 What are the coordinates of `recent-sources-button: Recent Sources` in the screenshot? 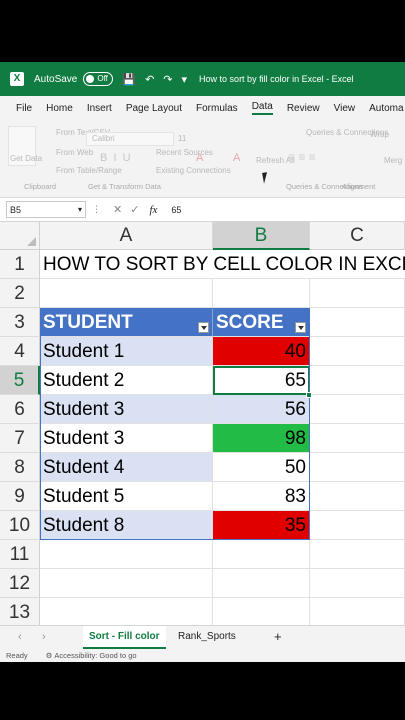 It's located at (184, 152).